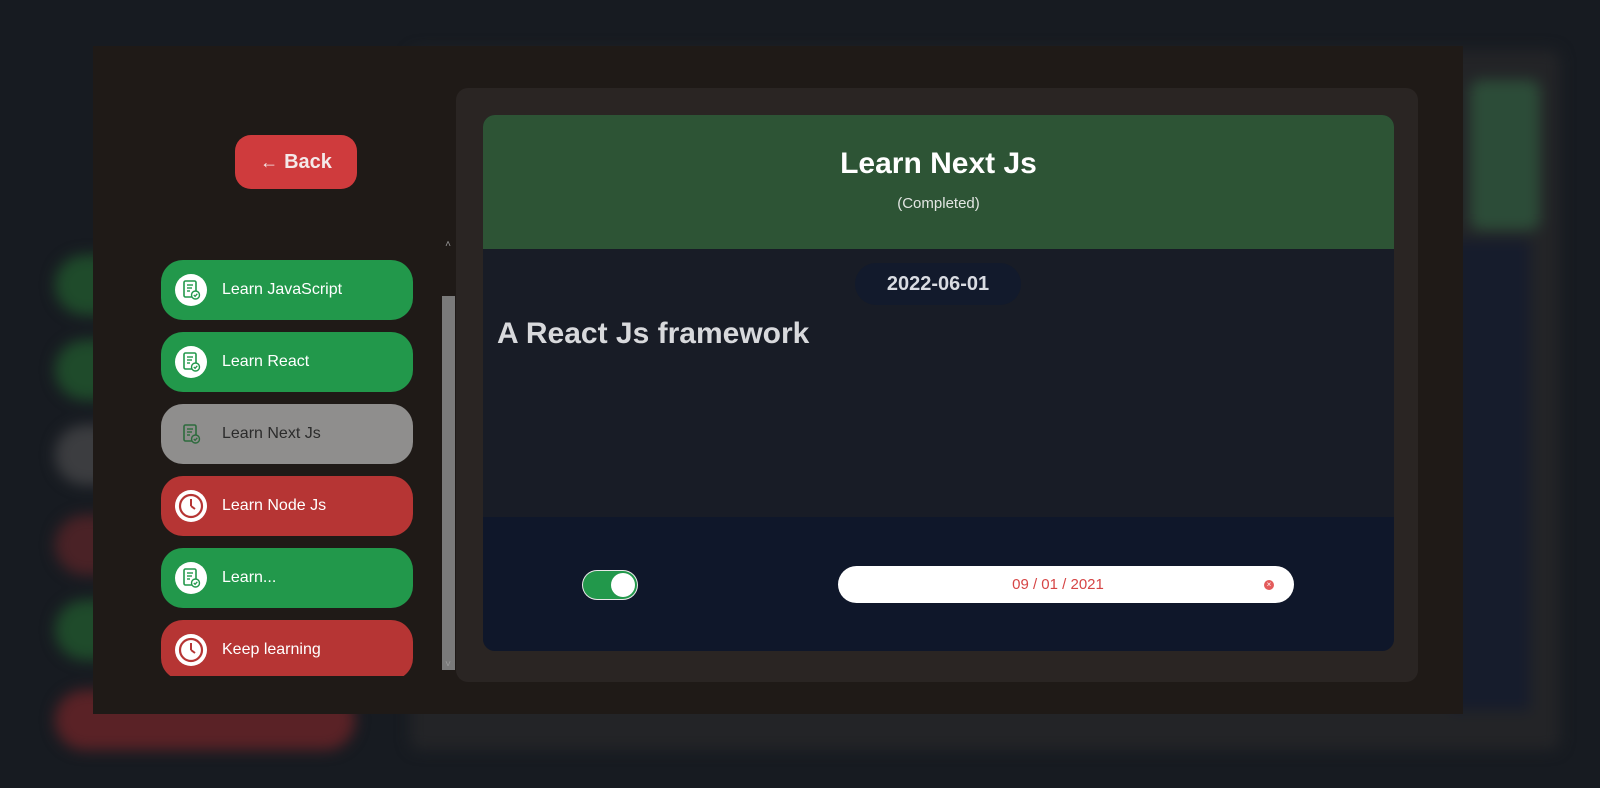 This screenshot has height=788, width=1600. I want to click on task-item-learn-react: Learn React, so click(287, 362).